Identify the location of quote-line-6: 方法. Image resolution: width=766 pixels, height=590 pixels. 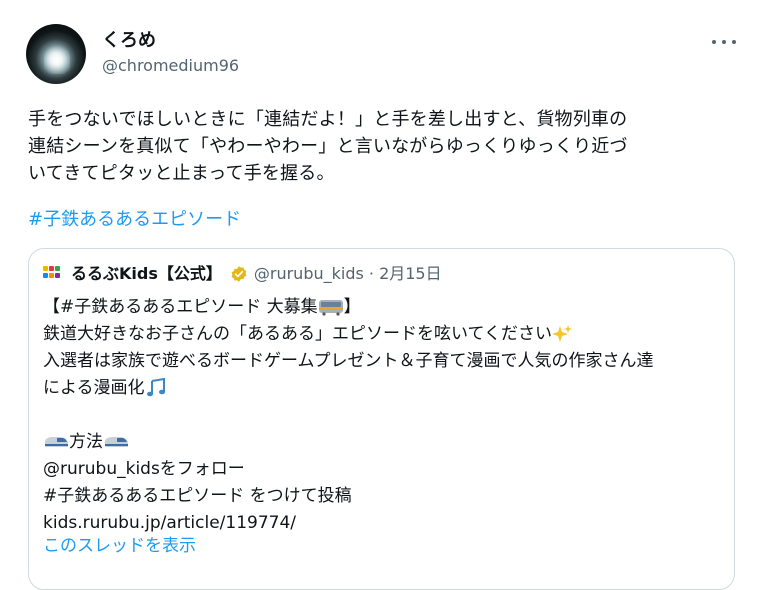
(383, 442).